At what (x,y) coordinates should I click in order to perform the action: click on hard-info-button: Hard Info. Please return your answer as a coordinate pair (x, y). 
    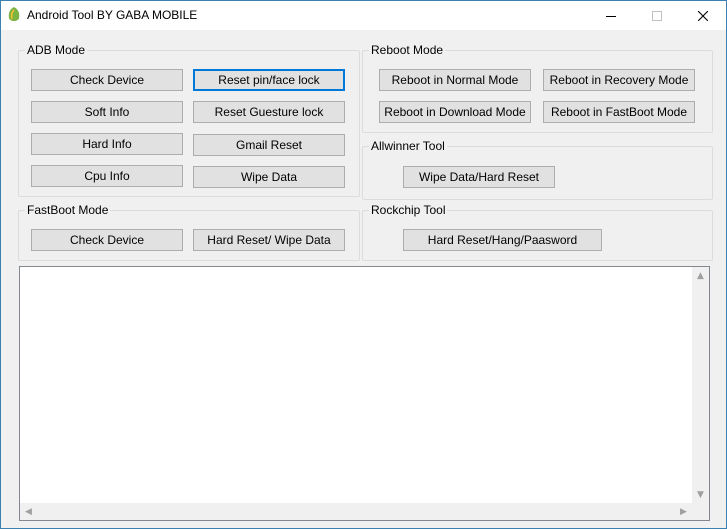
    Looking at the image, I should click on (107, 144).